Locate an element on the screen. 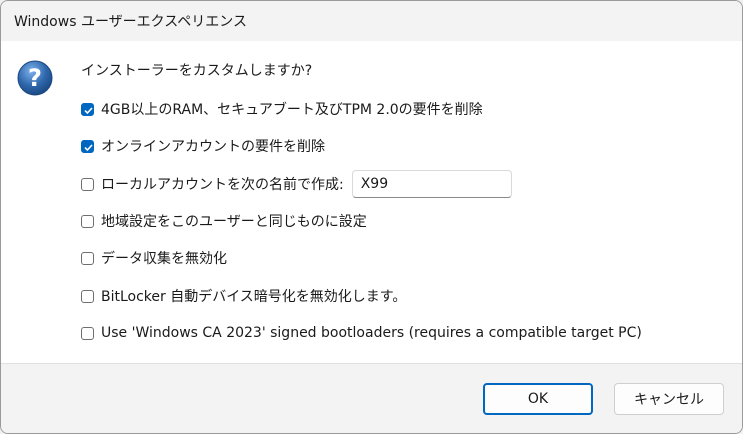 This screenshot has height=434, width=743. option-disable-data-collection: データ収集を無効化 is located at coordinates (154, 258).